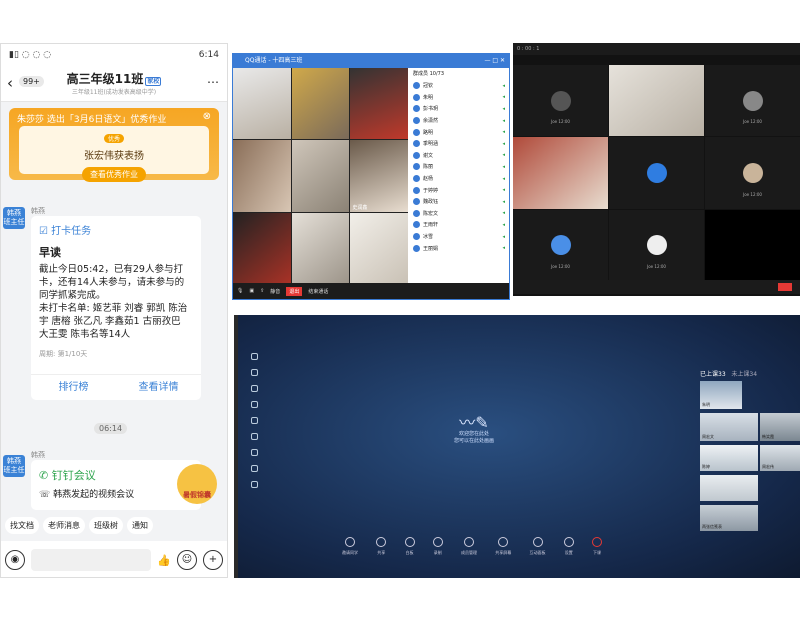 The width and height of the screenshot is (800, 640). I want to click on text-icon, so click(254, 420).